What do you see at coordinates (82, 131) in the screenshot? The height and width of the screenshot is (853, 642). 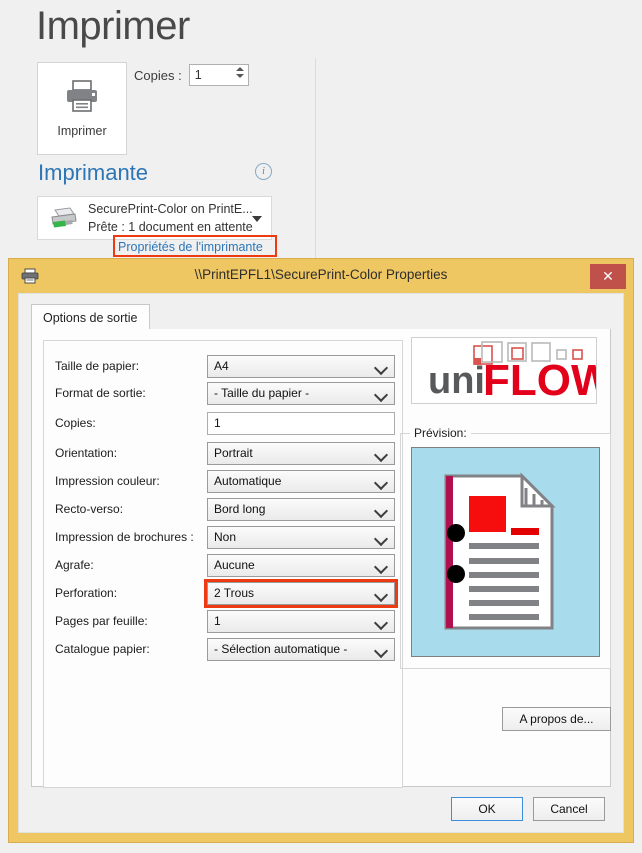 I see `print-button-label: Imprimer` at bounding box center [82, 131].